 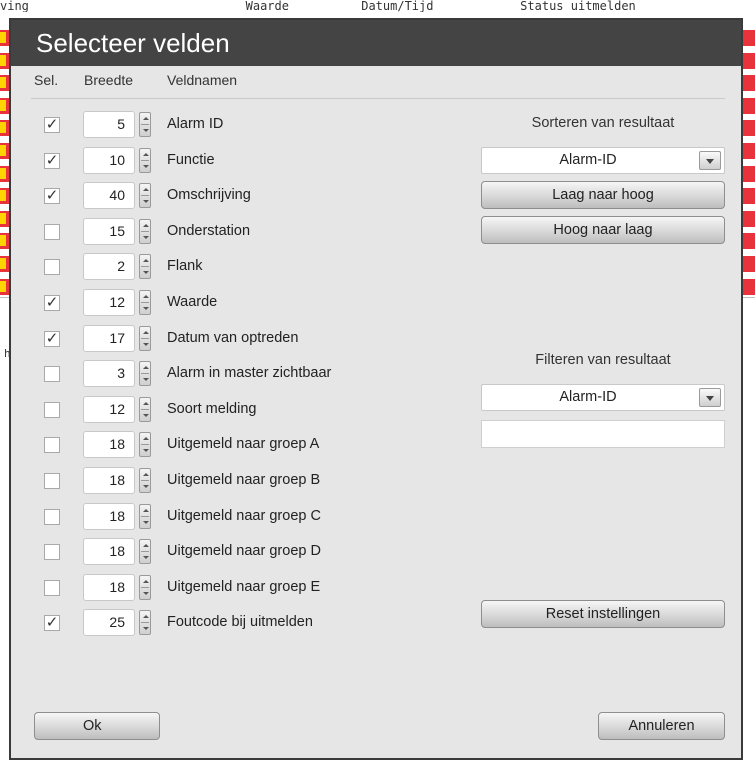 I want to click on filter-field-select: Alarm-ID, so click(x=603, y=397).